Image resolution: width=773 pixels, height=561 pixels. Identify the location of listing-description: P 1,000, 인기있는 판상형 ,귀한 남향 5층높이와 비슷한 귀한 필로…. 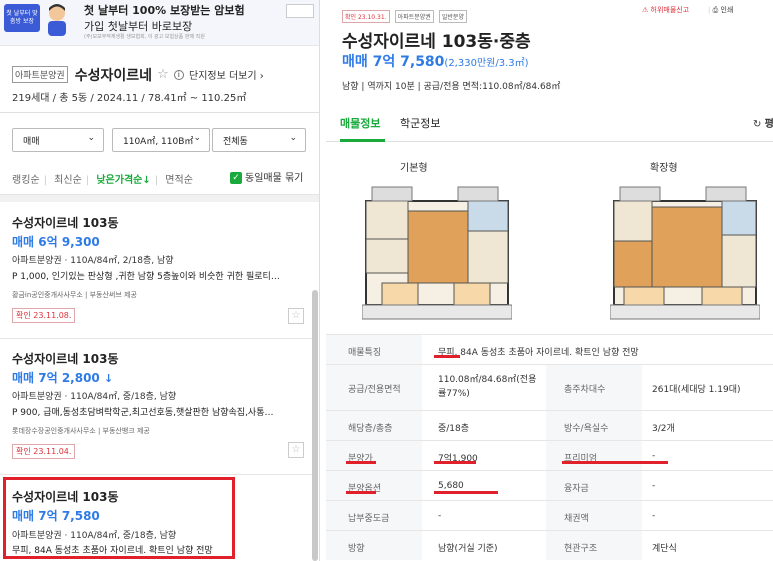
(146, 277).